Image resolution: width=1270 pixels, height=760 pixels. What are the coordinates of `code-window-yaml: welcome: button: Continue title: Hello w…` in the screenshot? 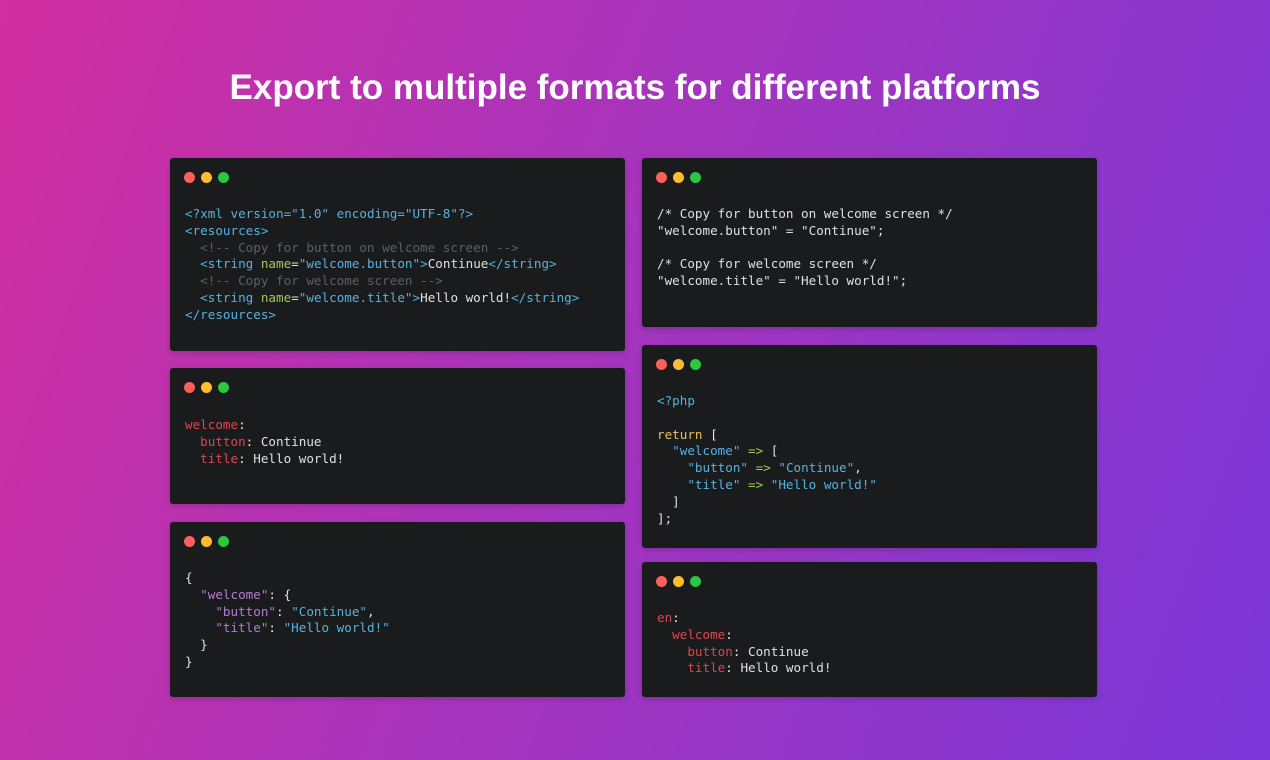 It's located at (397, 436).